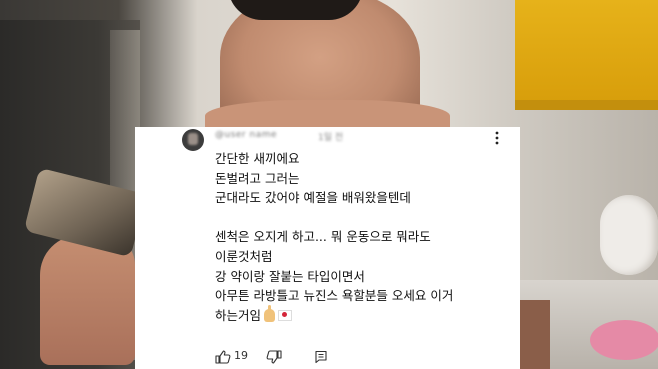 Image resolution: width=658 pixels, height=369 pixels. What do you see at coordinates (223, 356) in the screenshot?
I see `thumbs-up-icon` at bounding box center [223, 356].